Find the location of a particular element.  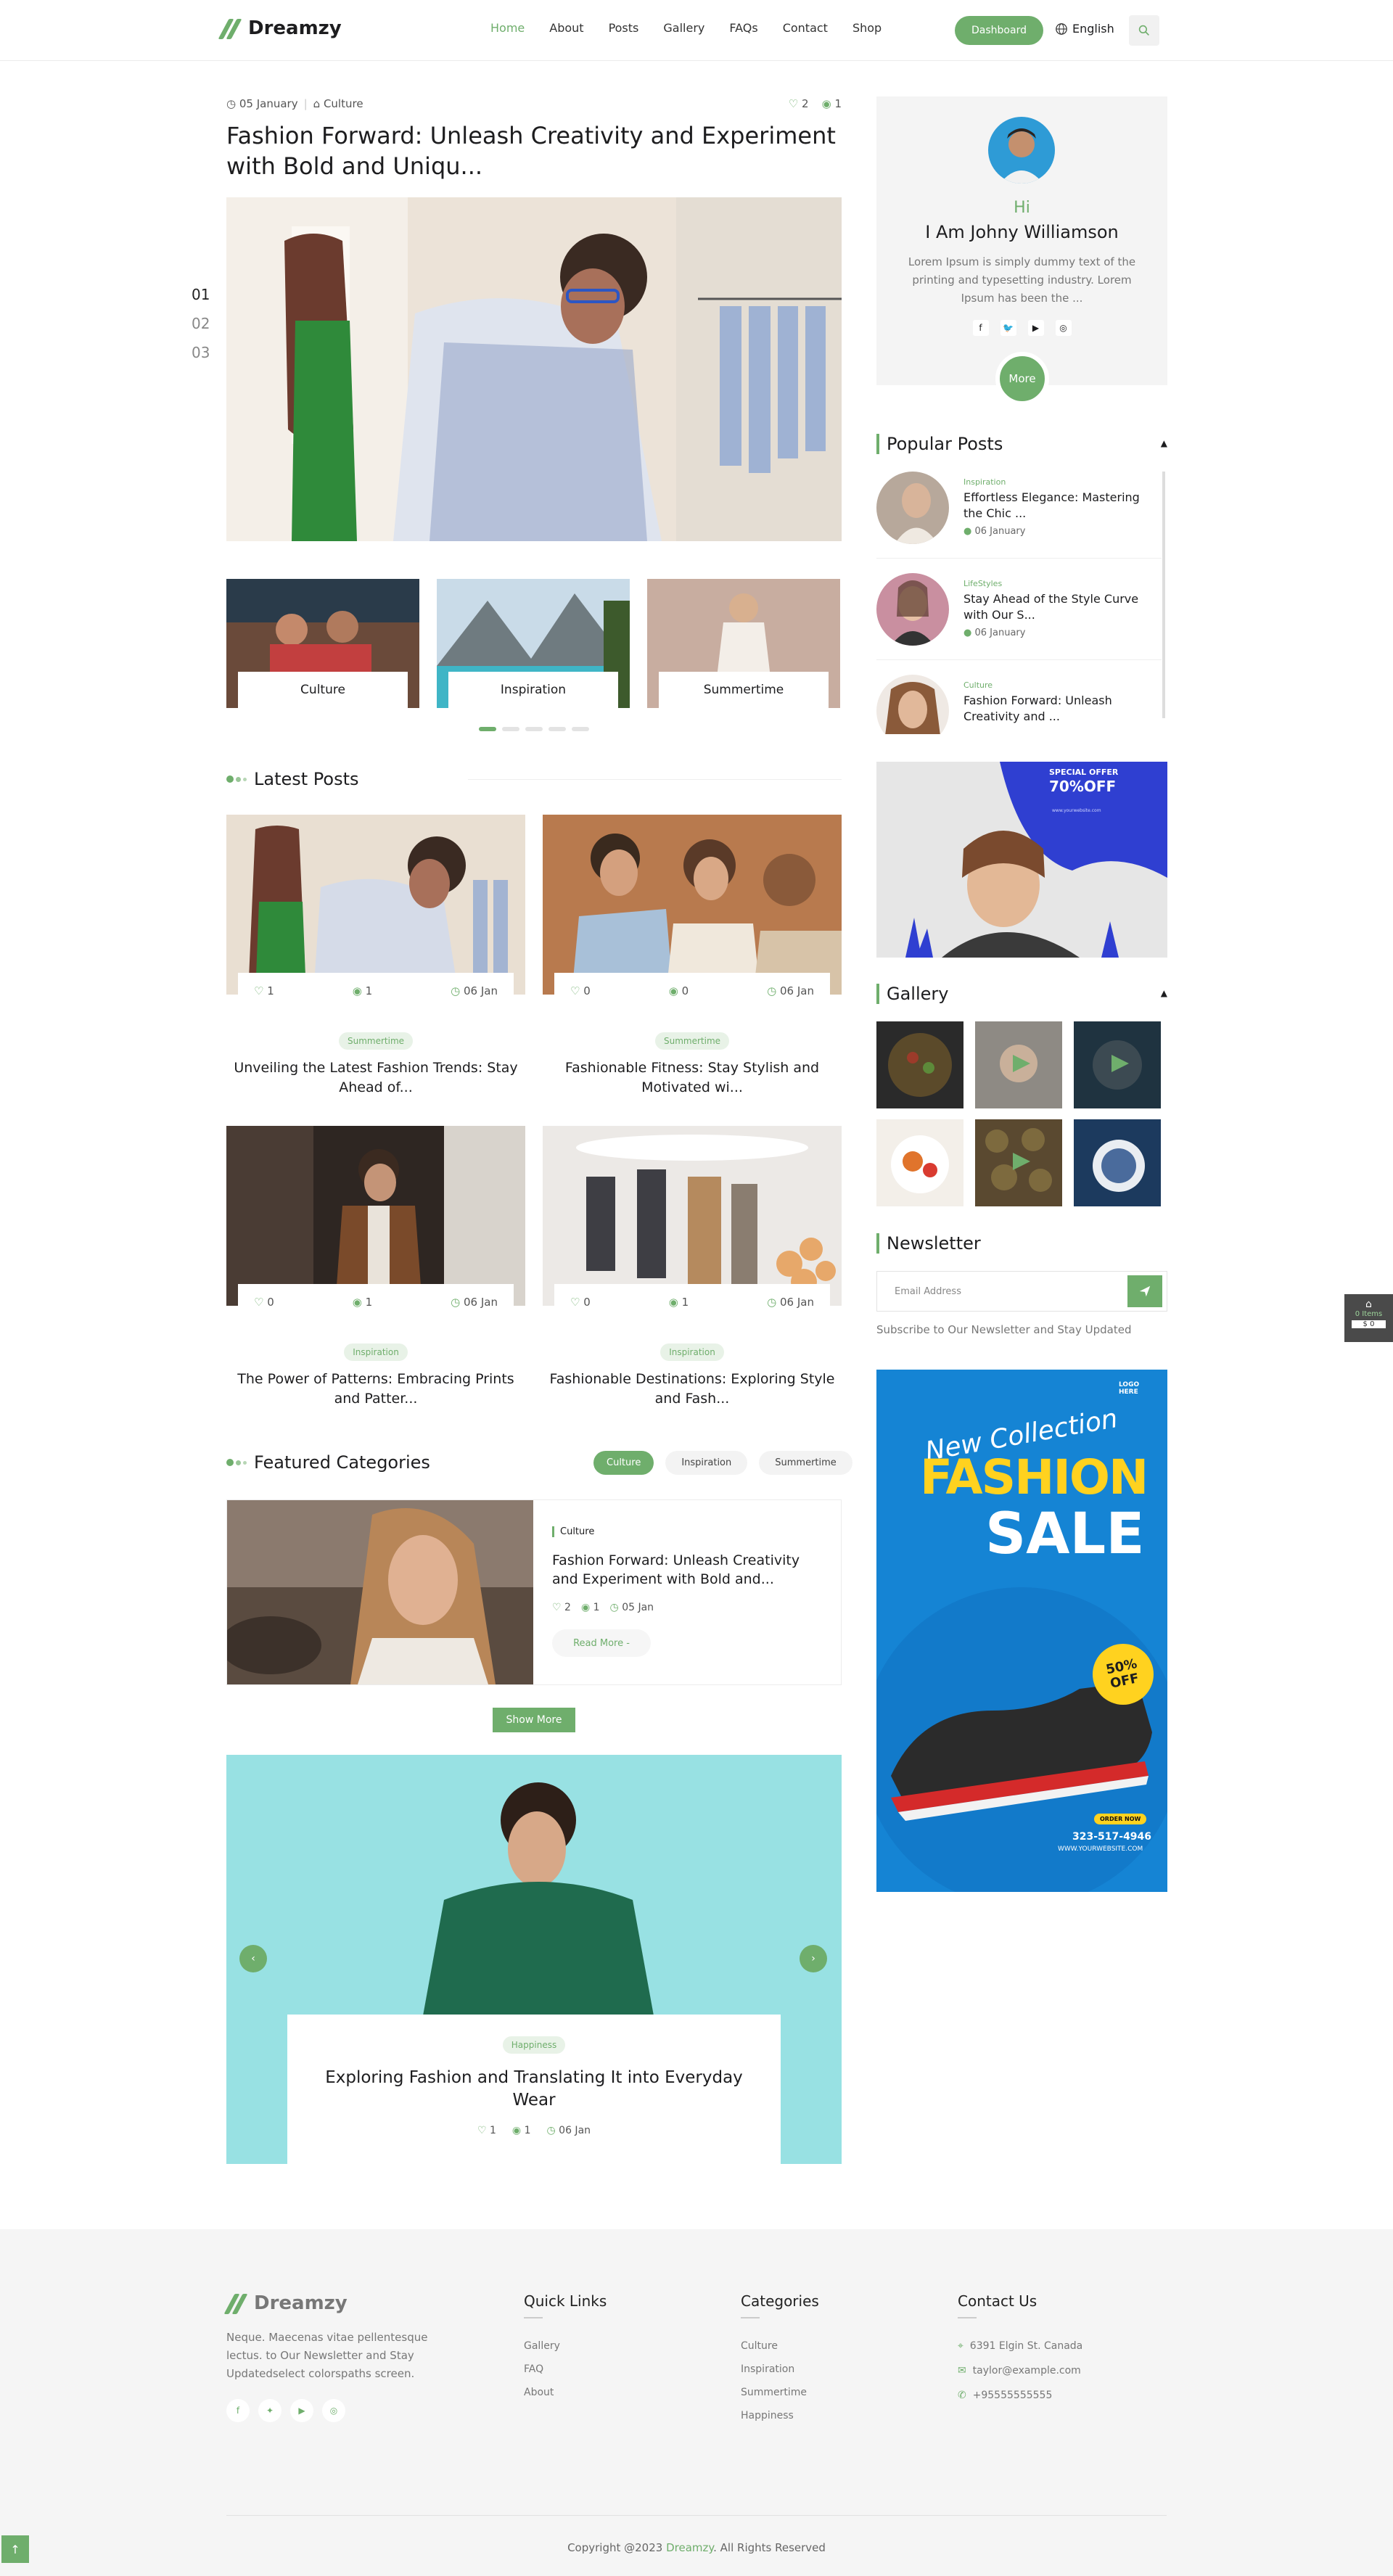

slide-number: 03 is located at coordinates (201, 352).